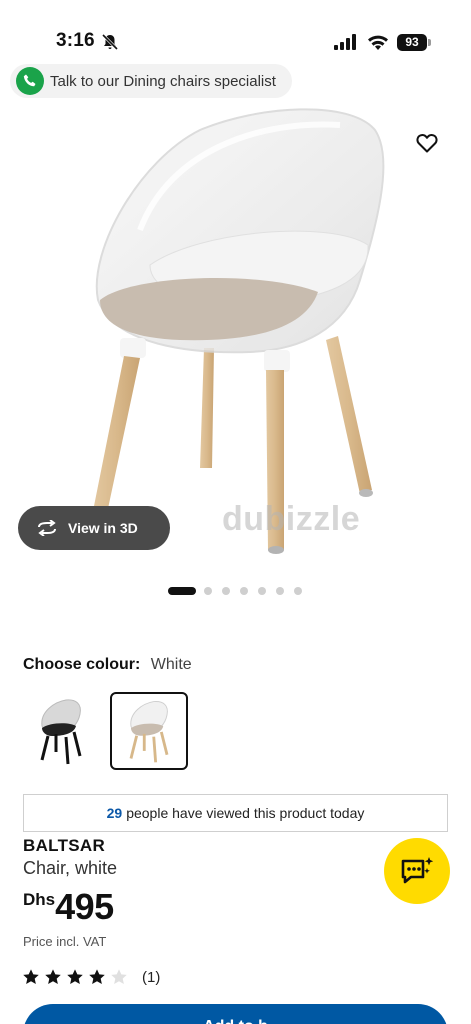 This screenshot has height=1024, width=471. What do you see at coordinates (235, 30) in the screenshot?
I see `status-bar: 3:16 93` at bounding box center [235, 30].